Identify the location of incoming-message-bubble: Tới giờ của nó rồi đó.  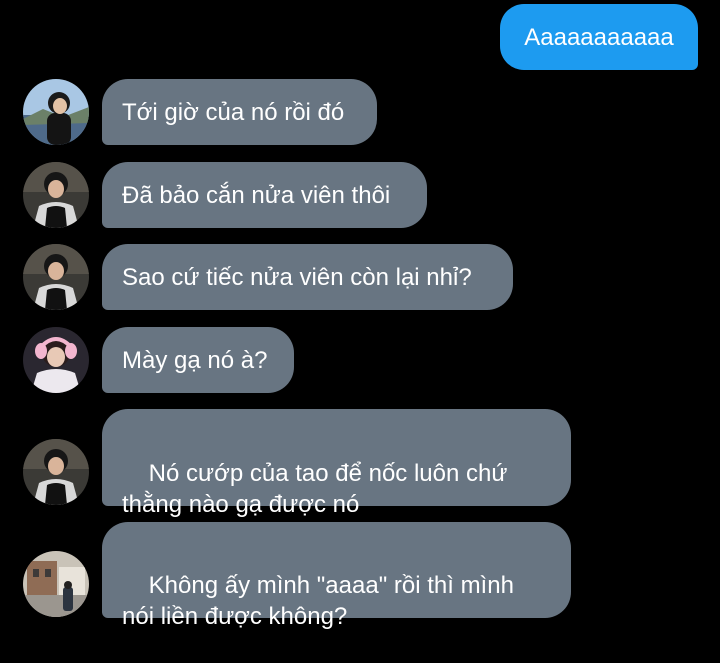
(239, 112).